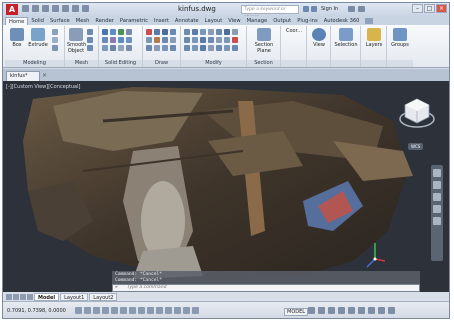  I want to click on previous-layout-icon, so click(16, 296).